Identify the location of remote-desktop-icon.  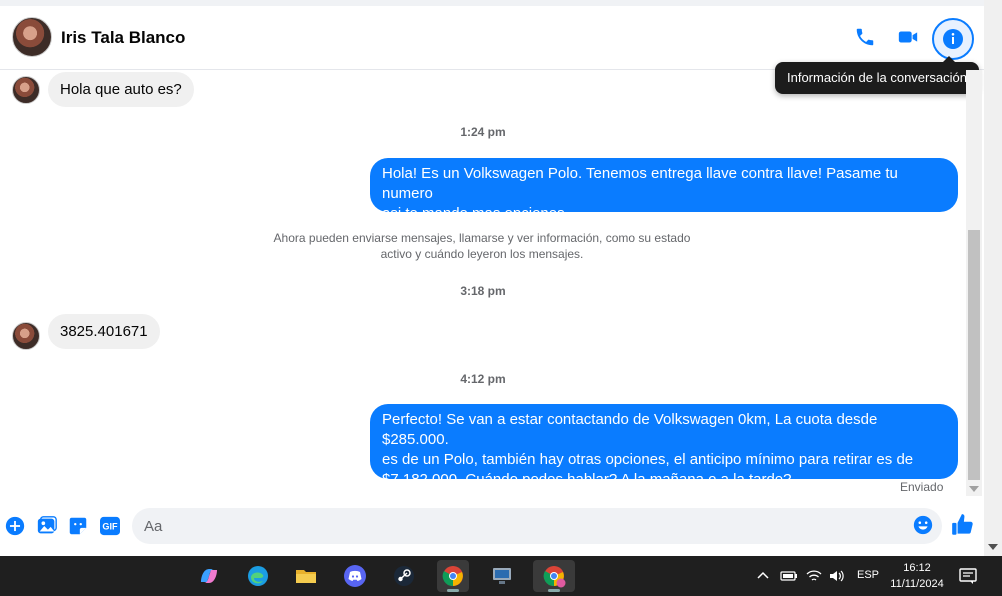
(502, 576).